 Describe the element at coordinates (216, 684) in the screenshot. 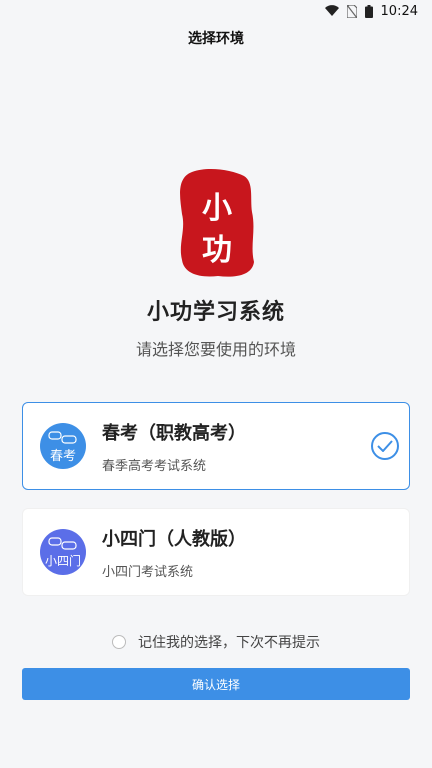

I see `confirm-button: 确认选择` at that location.